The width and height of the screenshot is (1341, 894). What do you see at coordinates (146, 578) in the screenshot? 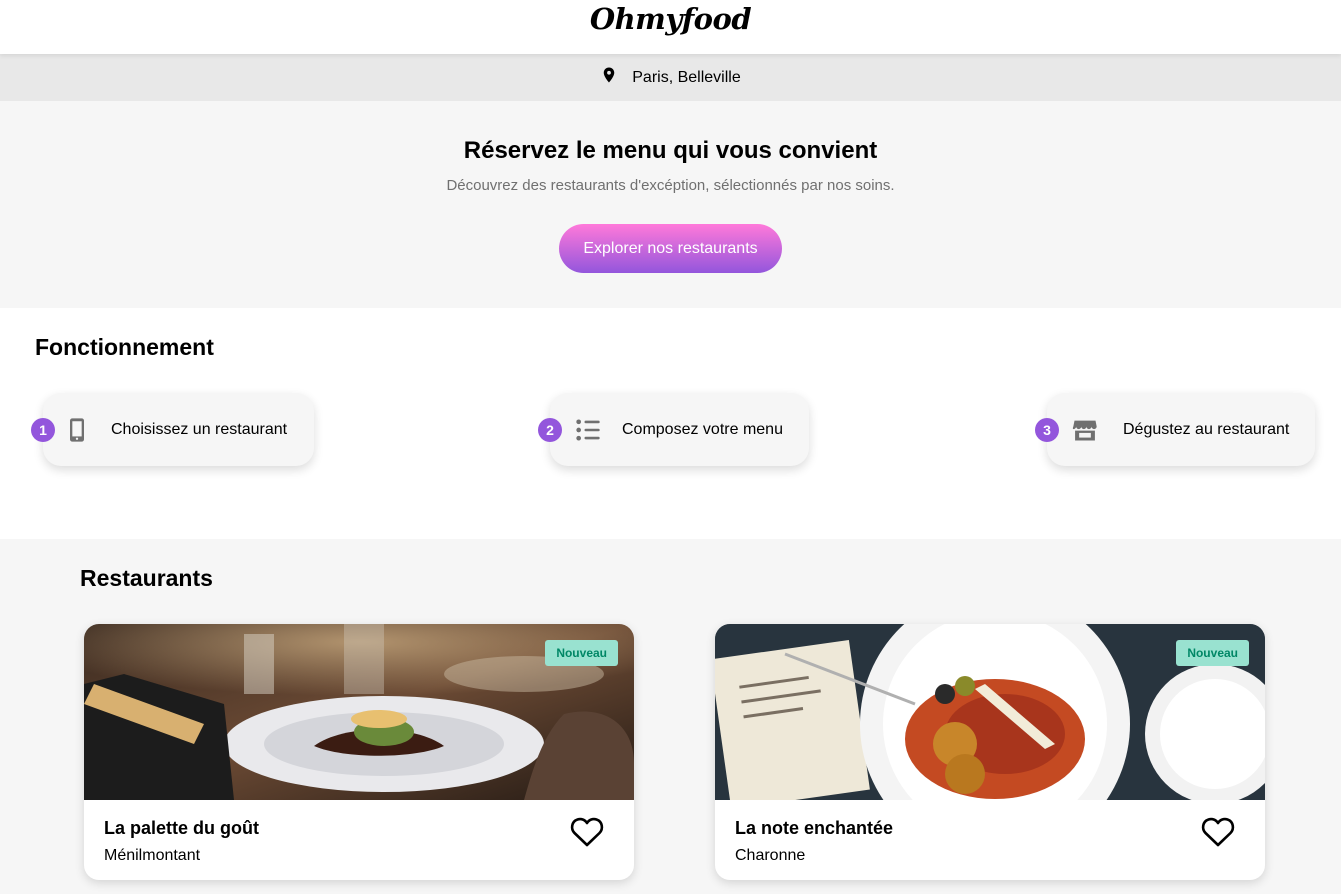
I see `restaurants-title: Restaurants` at bounding box center [146, 578].